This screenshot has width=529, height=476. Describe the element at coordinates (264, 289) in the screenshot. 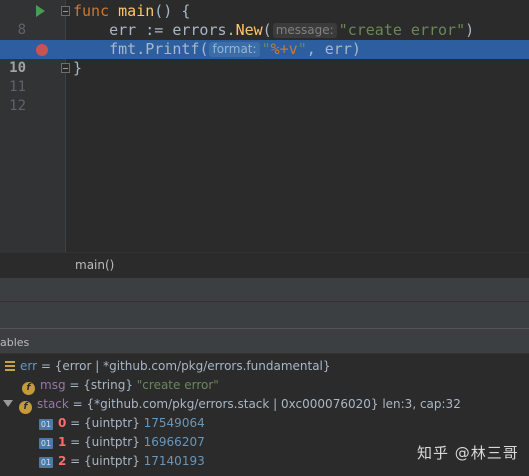

I see `tool-window-strip` at that location.